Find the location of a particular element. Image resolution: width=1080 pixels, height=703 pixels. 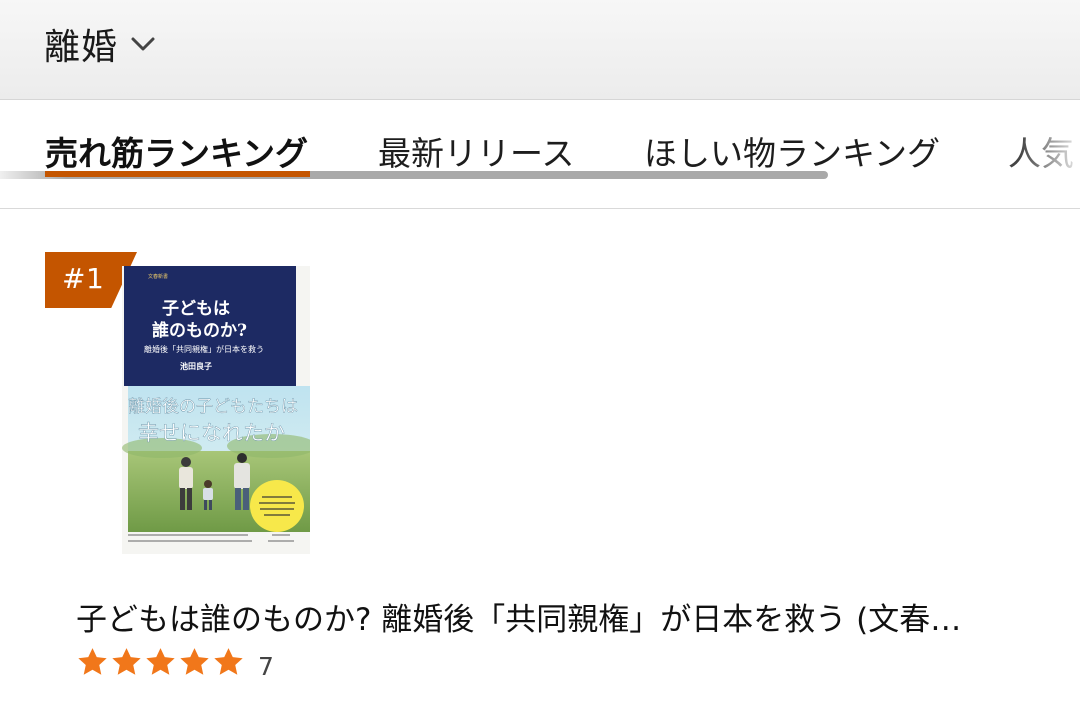

tab-most-wished: ほしい物ランキング is located at coordinates (792, 151).